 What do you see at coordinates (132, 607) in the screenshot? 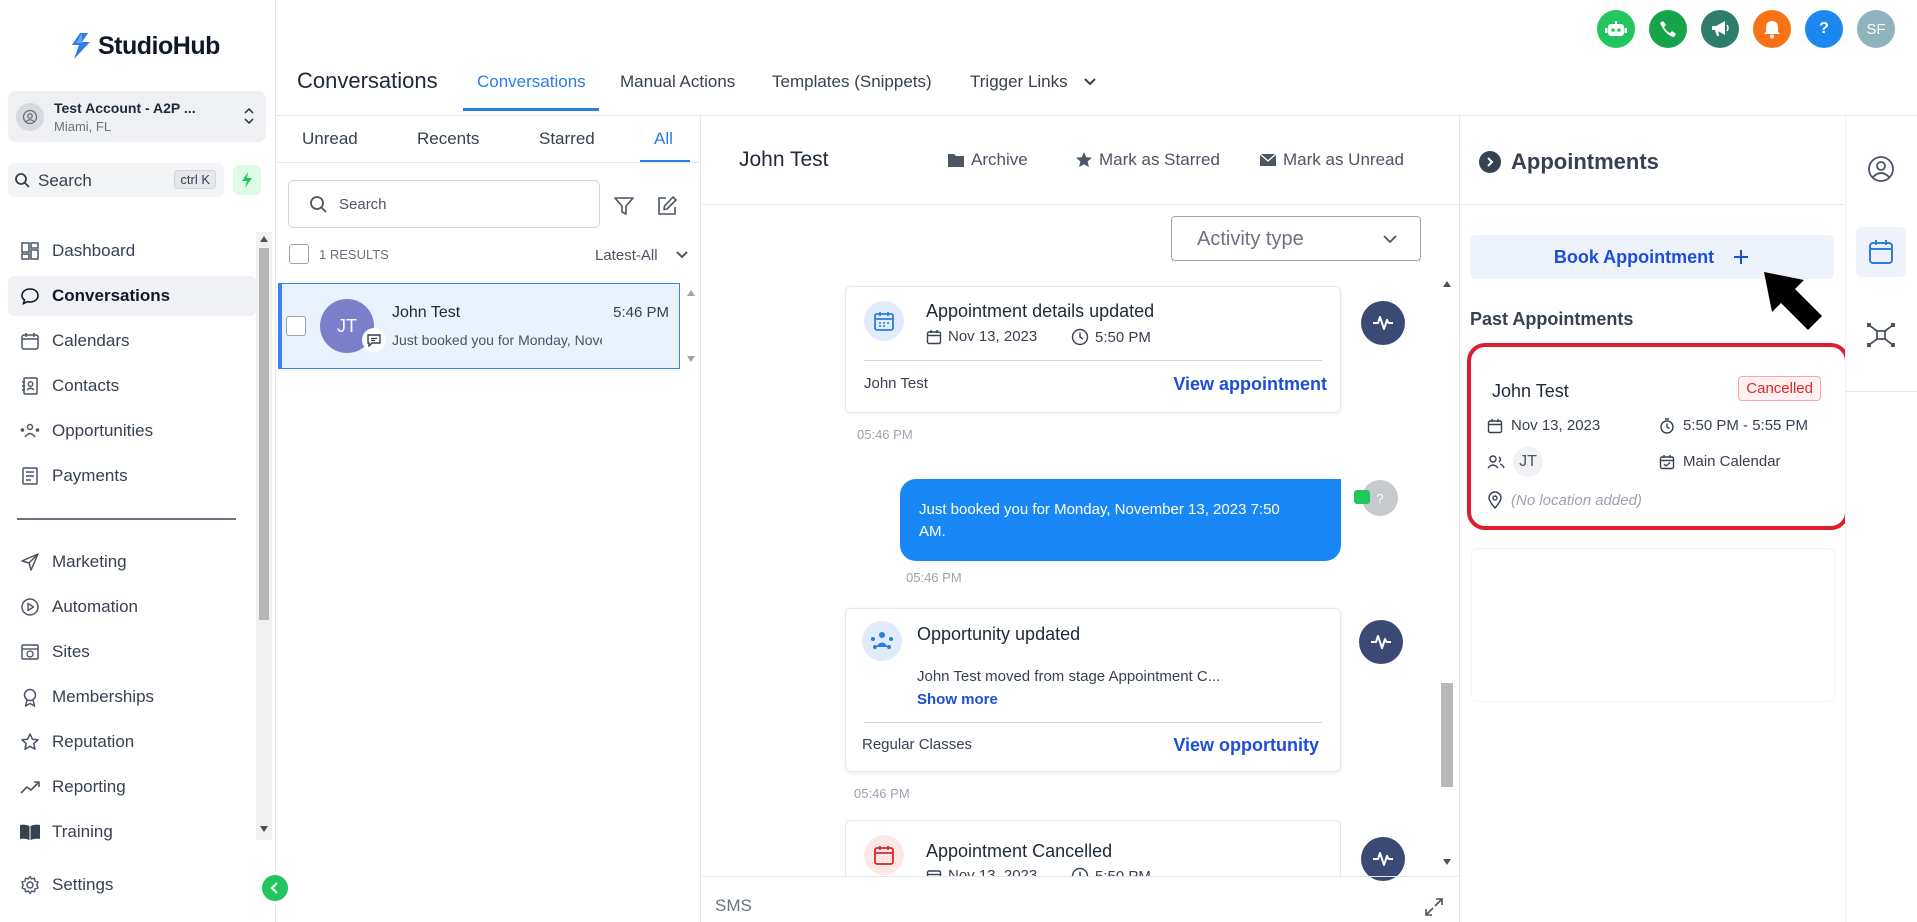
I see `sidebar-item-automation: Automation` at bounding box center [132, 607].